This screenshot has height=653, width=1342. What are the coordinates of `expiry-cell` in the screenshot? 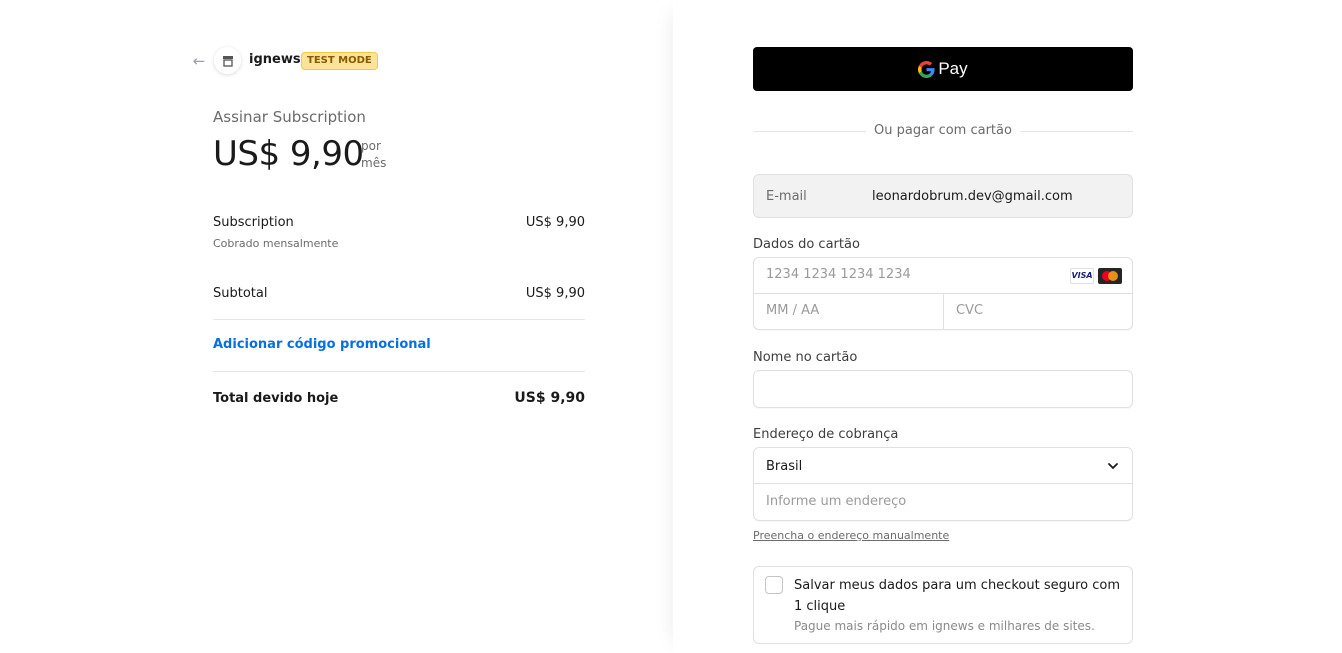 It's located at (849, 311).